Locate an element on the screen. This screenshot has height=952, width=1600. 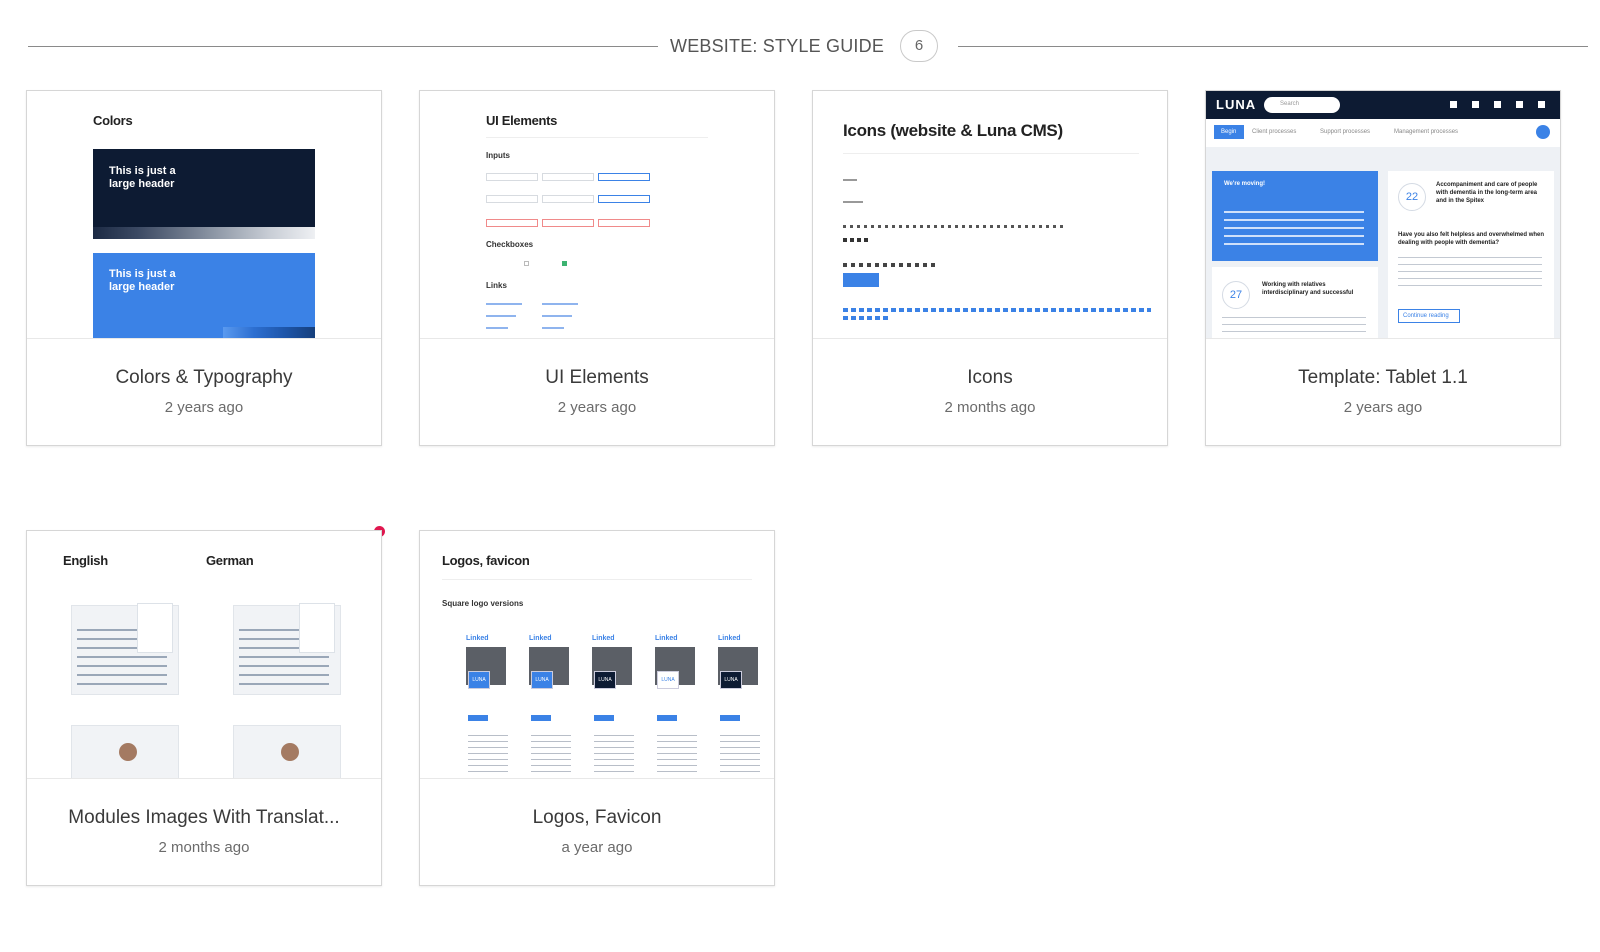
section-title: WEBSITE: STYLE GUIDE is located at coordinates (777, 46).